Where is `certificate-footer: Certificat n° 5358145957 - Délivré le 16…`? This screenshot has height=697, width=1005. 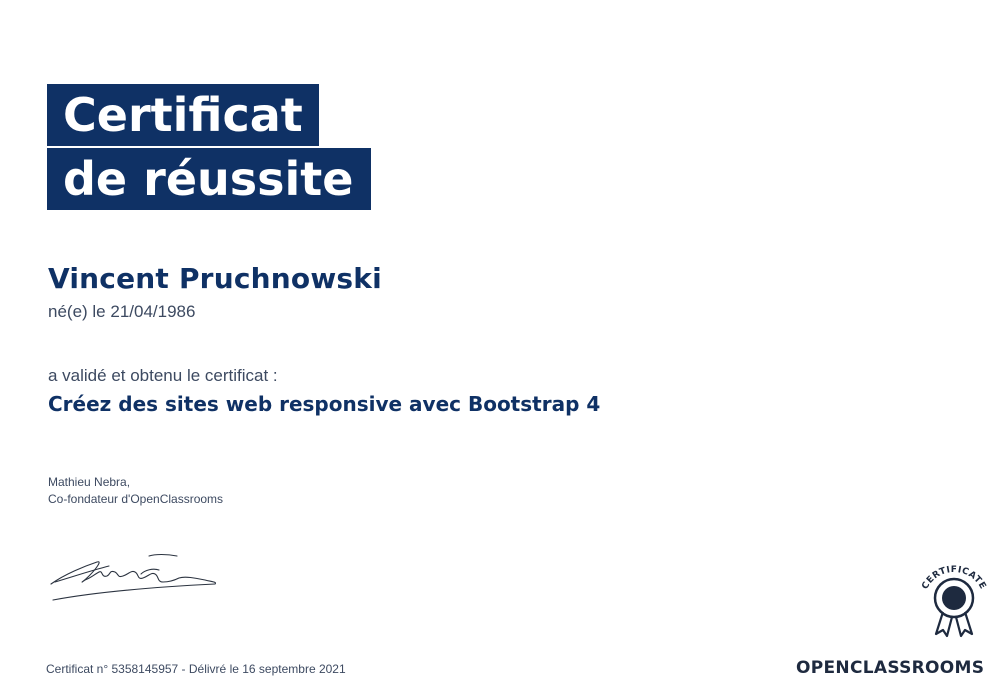 certificate-footer: Certificat n° 5358145957 - Délivré le 16… is located at coordinates (196, 669).